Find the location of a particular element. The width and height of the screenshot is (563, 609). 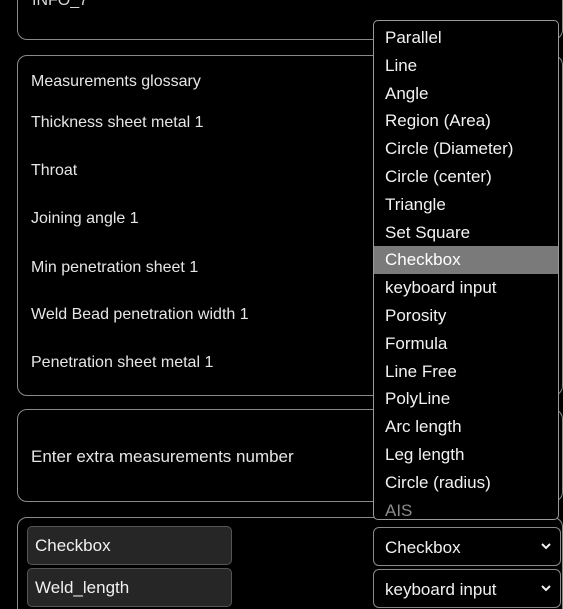

glossary-item: Joining angle 1 is located at coordinates (85, 218).